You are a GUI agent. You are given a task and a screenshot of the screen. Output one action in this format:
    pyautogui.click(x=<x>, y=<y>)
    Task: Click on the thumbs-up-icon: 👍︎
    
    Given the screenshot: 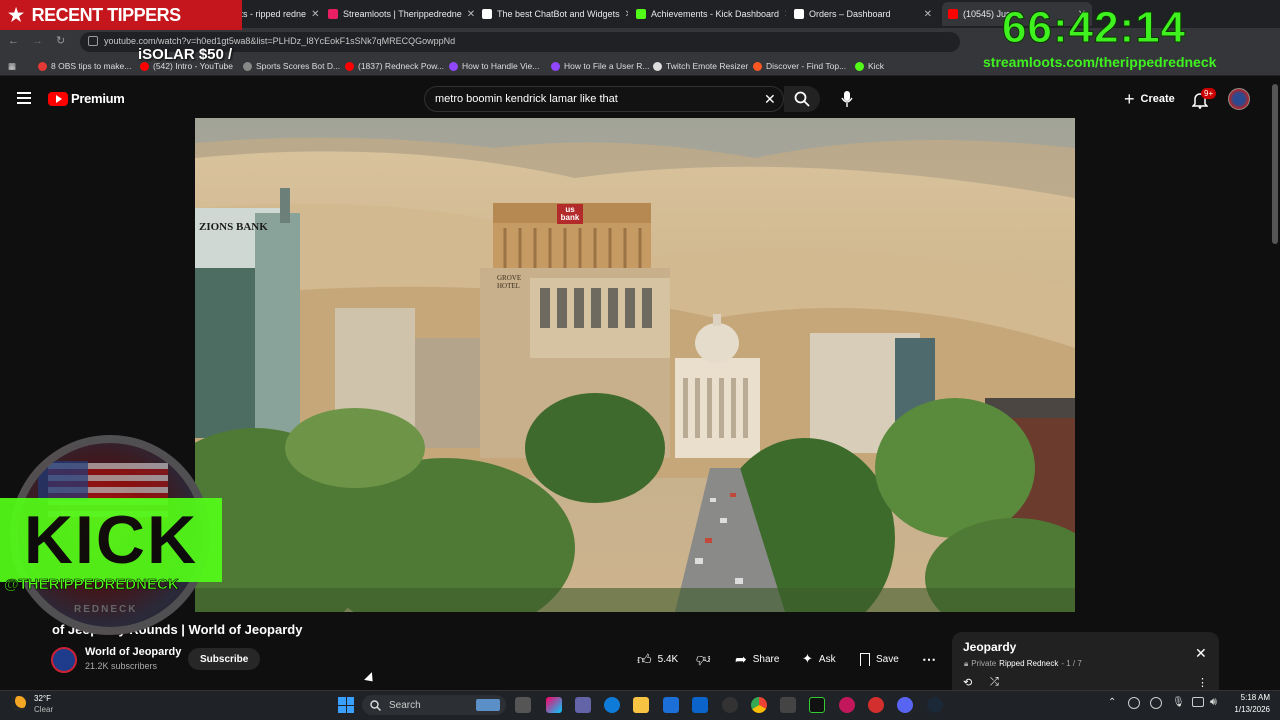 What is the action you would take?
    pyautogui.click(x=644, y=658)
    